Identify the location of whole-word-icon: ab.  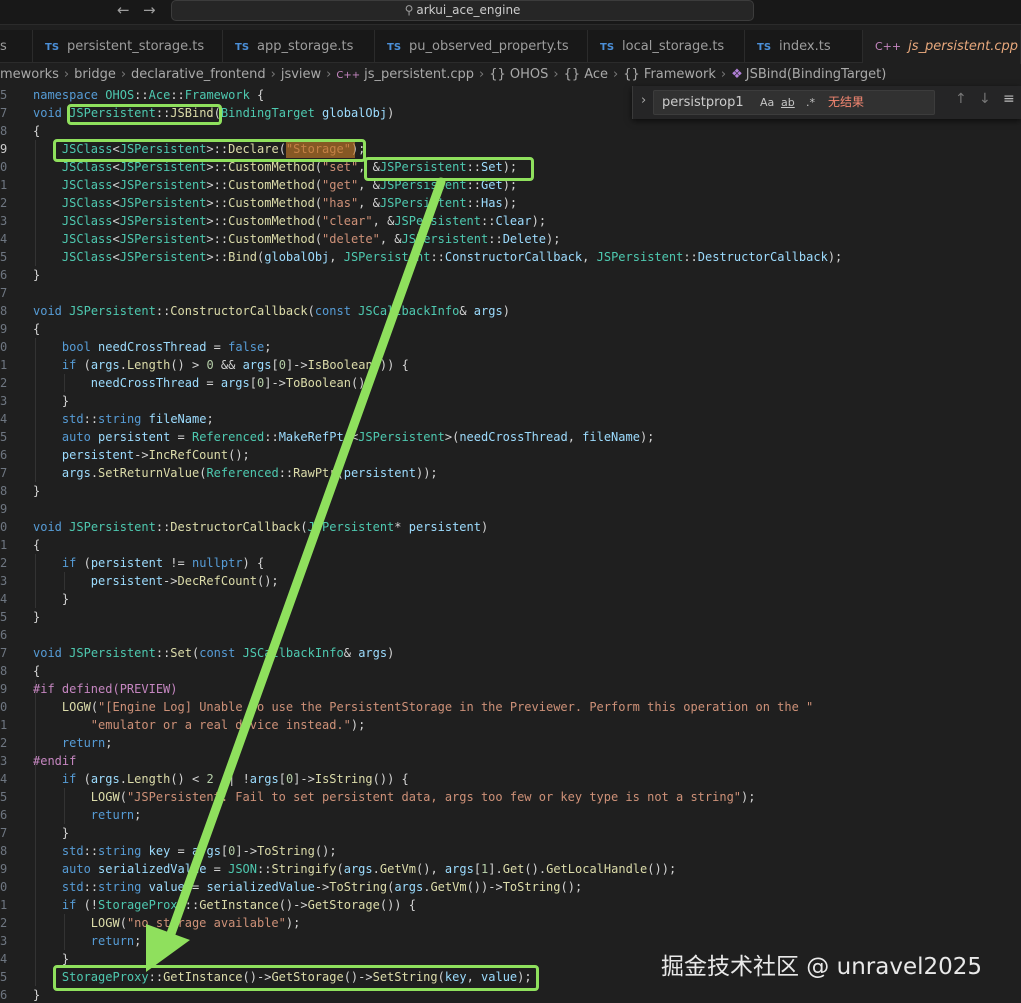
(788, 102).